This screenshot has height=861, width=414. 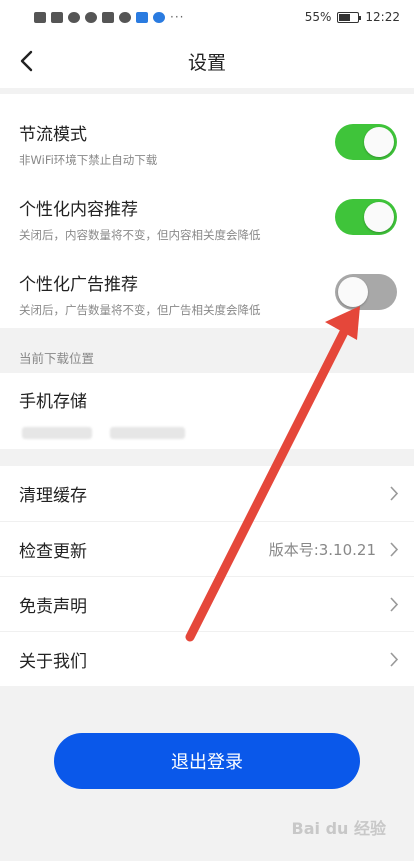 I want to click on clear-cache-row: 清理缓存, so click(x=207, y=493).